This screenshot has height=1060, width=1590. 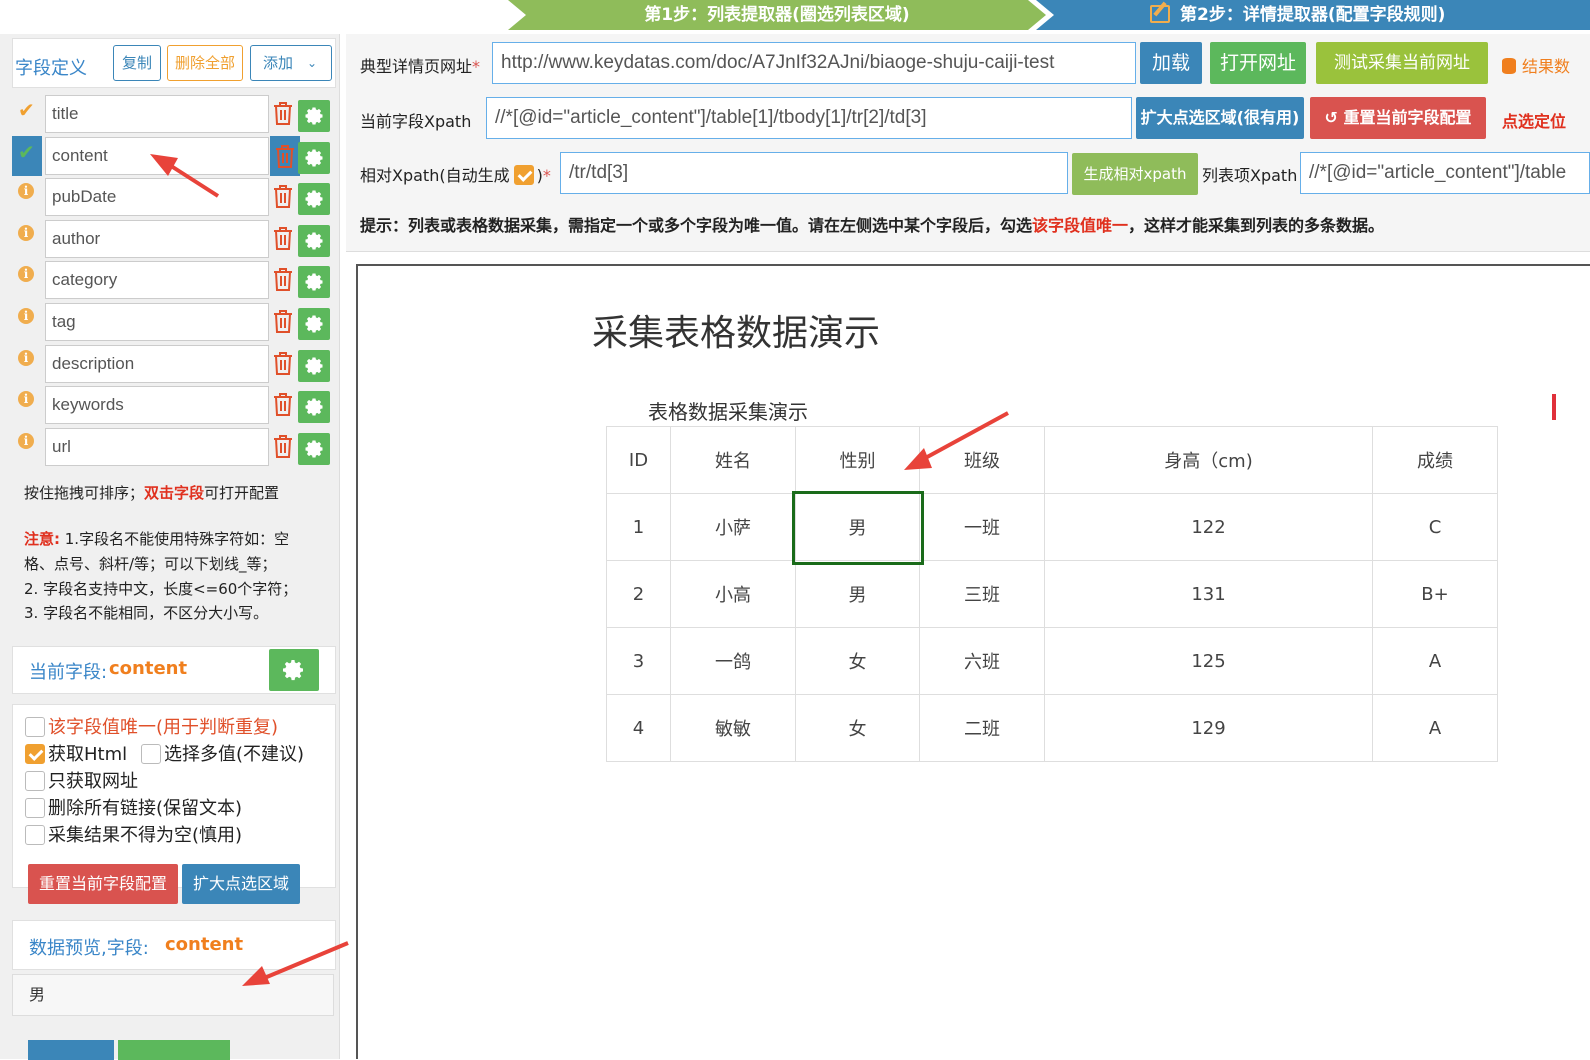 I want to click on table-cell: 二班, so click(x=982, y=728).